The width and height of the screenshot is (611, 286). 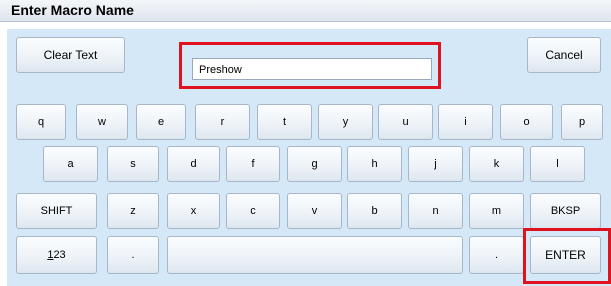 What do you see at coordinates (582, 122) in the screenshot?
I see `key-p: p` at bounding box center [582, 122].